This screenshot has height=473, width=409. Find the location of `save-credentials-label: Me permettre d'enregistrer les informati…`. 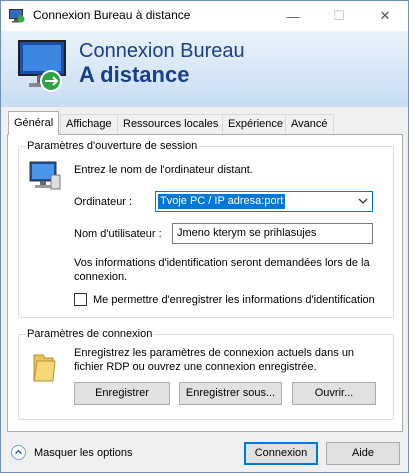

save-credentials-label: Me permettre d'enregistrer les informati… is located at coordinates (234, 300).